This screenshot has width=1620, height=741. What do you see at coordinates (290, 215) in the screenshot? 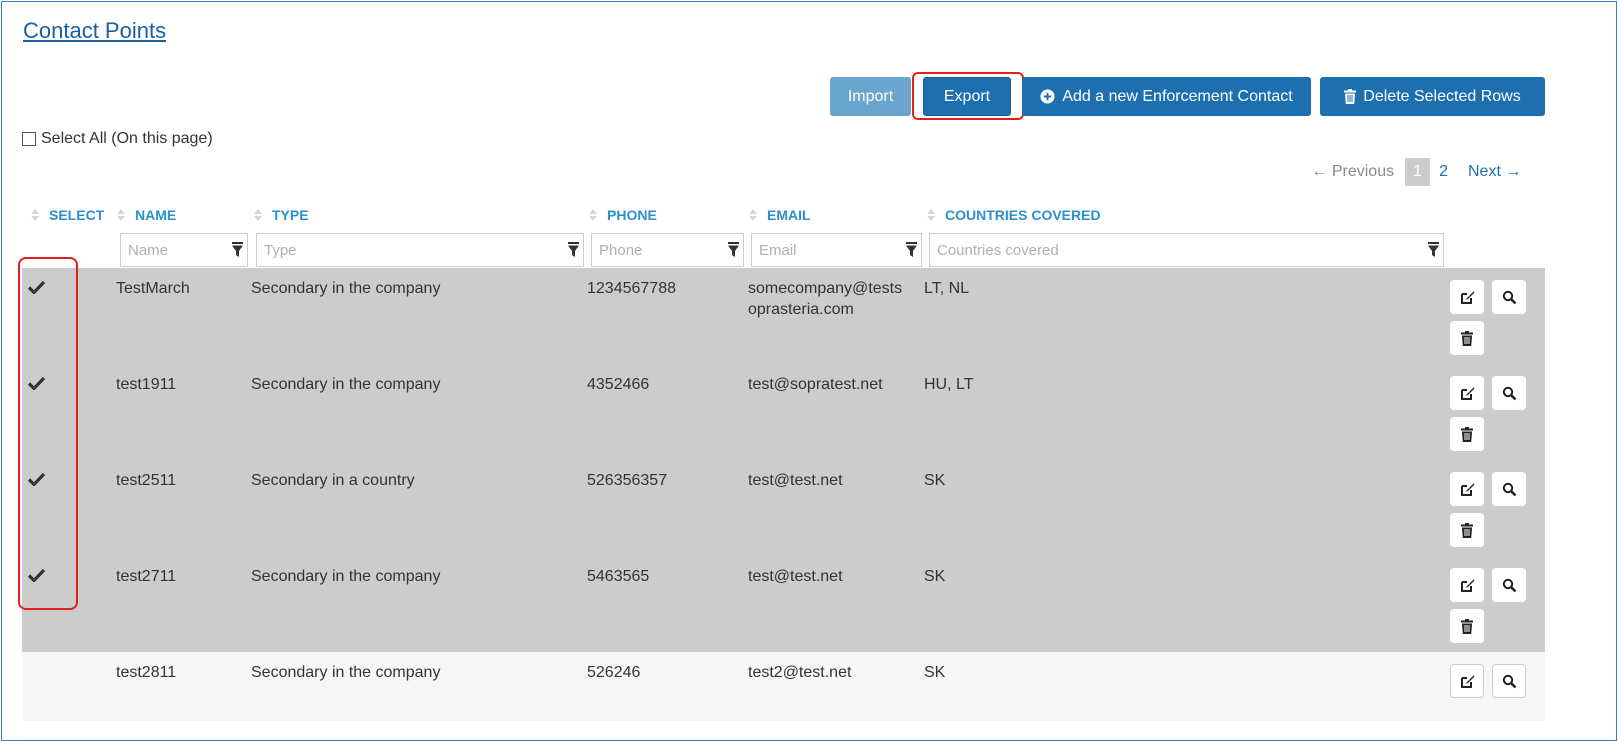
I see `column-header-type-label: TYPE` at bounding box center [290, 215].